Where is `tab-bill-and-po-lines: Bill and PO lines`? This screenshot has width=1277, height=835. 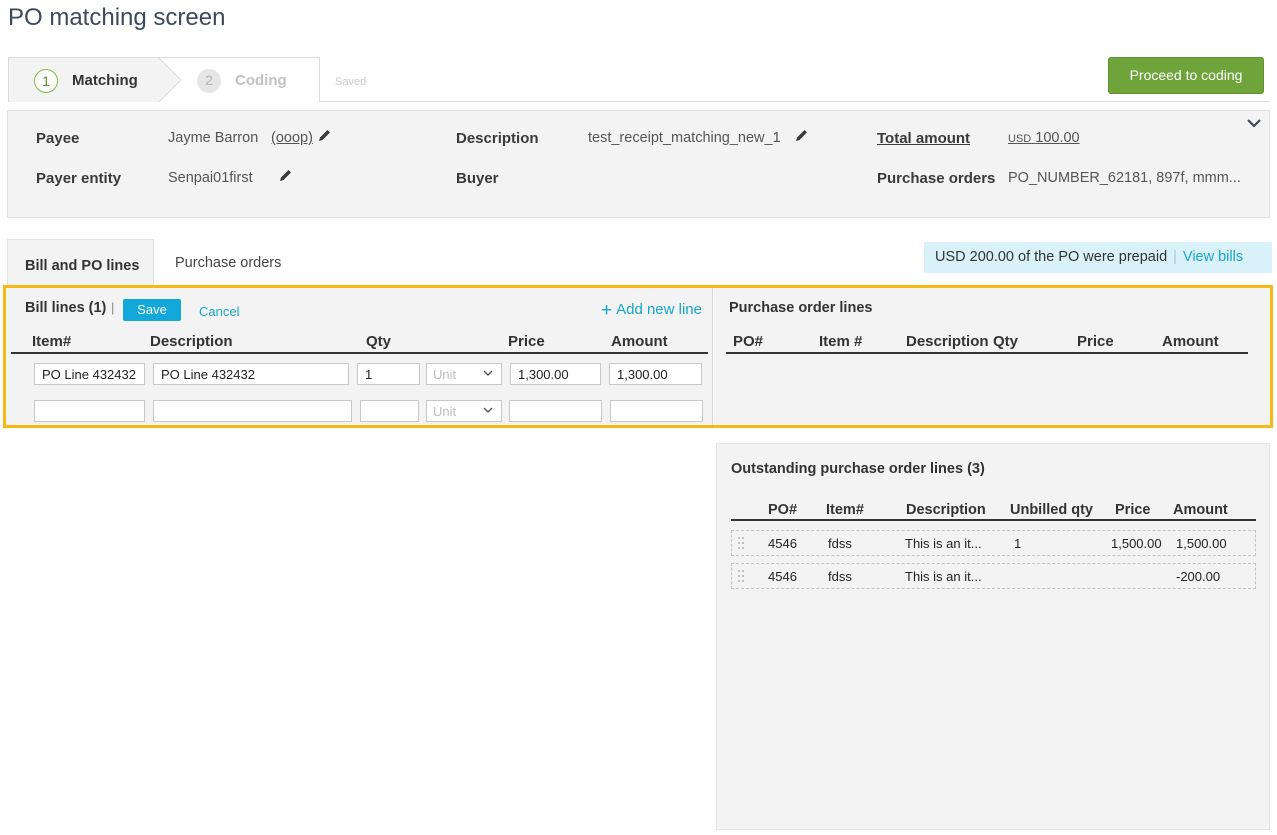
tab-bill-and-po-lines: Bill and PO lines is located at coordinates (80, 262).